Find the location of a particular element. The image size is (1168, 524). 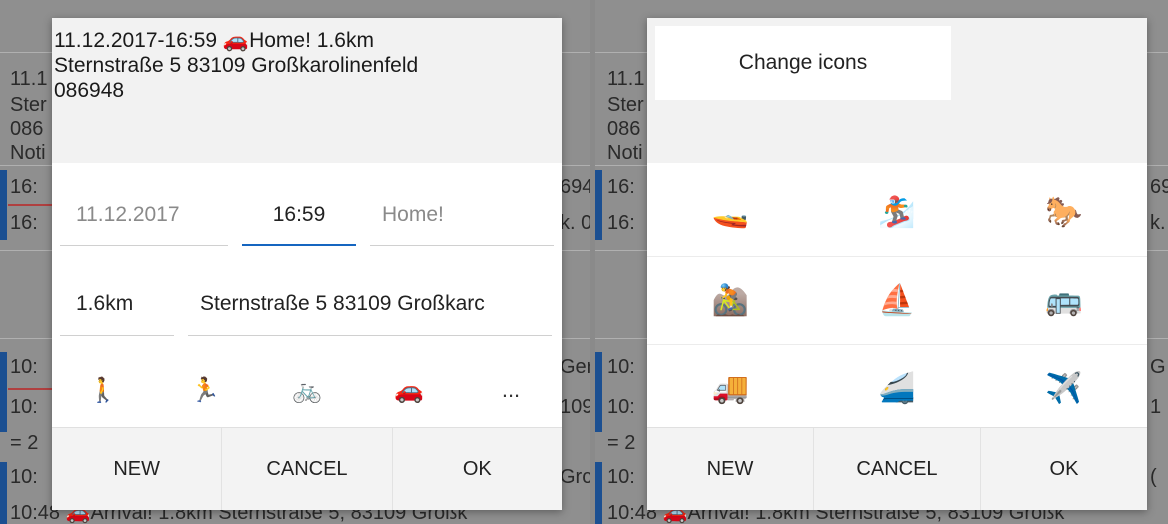

address-field: Sternstraße 5 83109 Großkarc is located at coordinates (370, 305).